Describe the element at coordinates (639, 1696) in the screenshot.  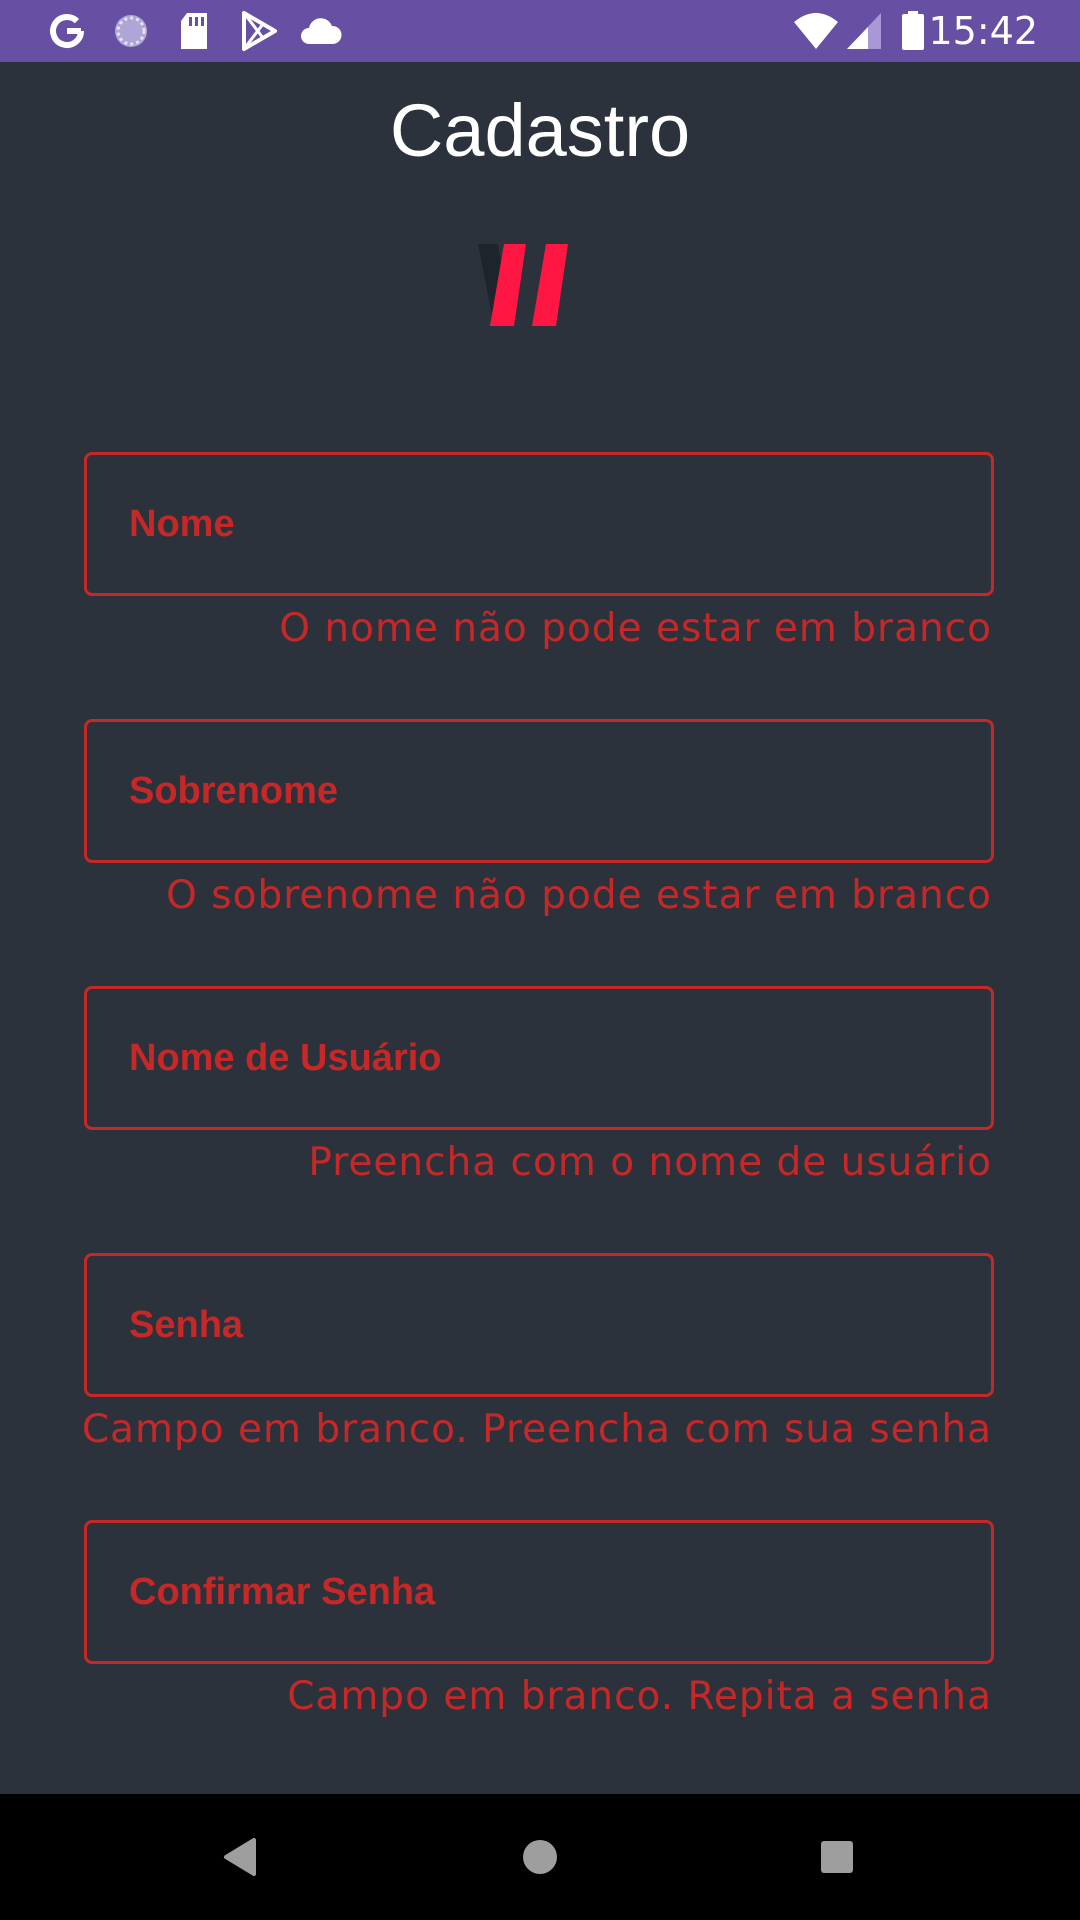
I see `confirm-password-error-text: Campo em branco. Repita a senha` at that location.